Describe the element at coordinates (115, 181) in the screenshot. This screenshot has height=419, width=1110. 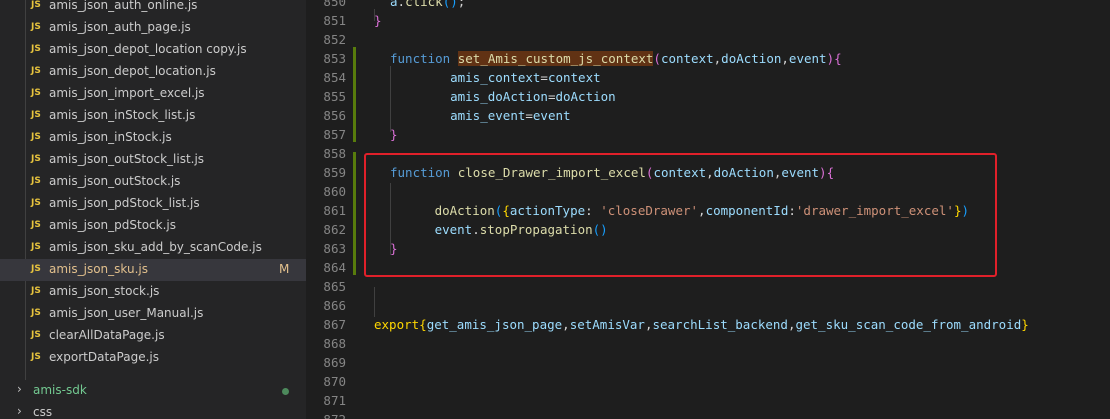
I see `file-name: amis_json_outStock.js` at that location.